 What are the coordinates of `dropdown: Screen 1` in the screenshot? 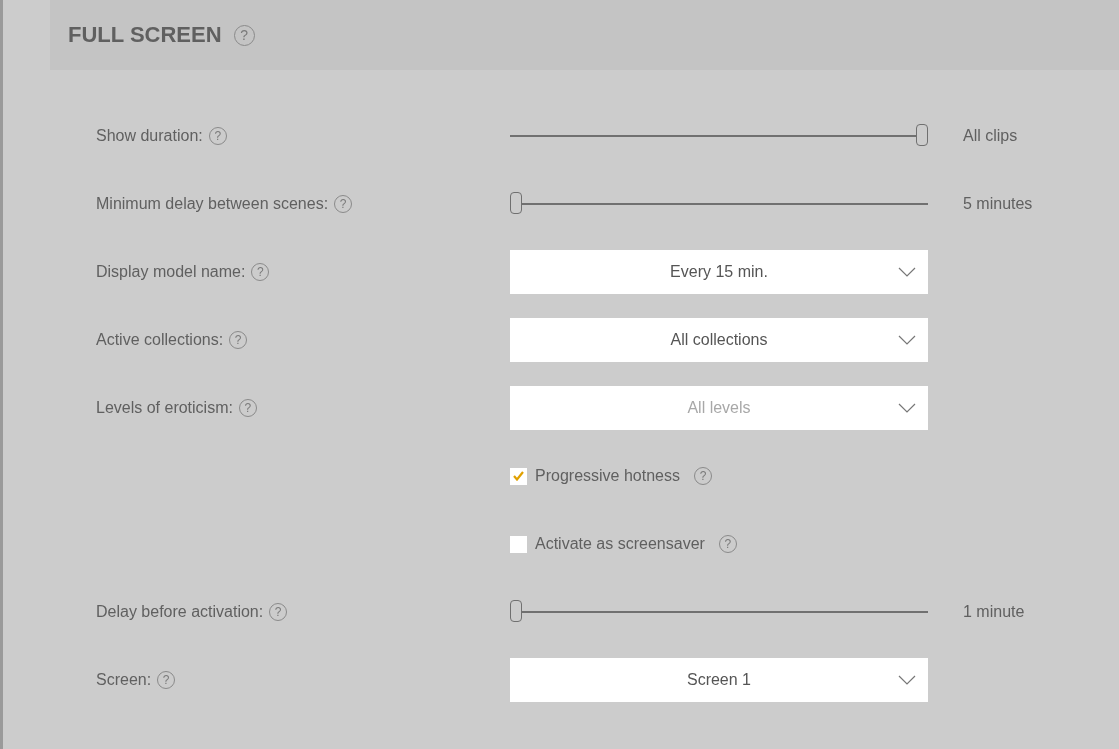 It's located at (719, 680).